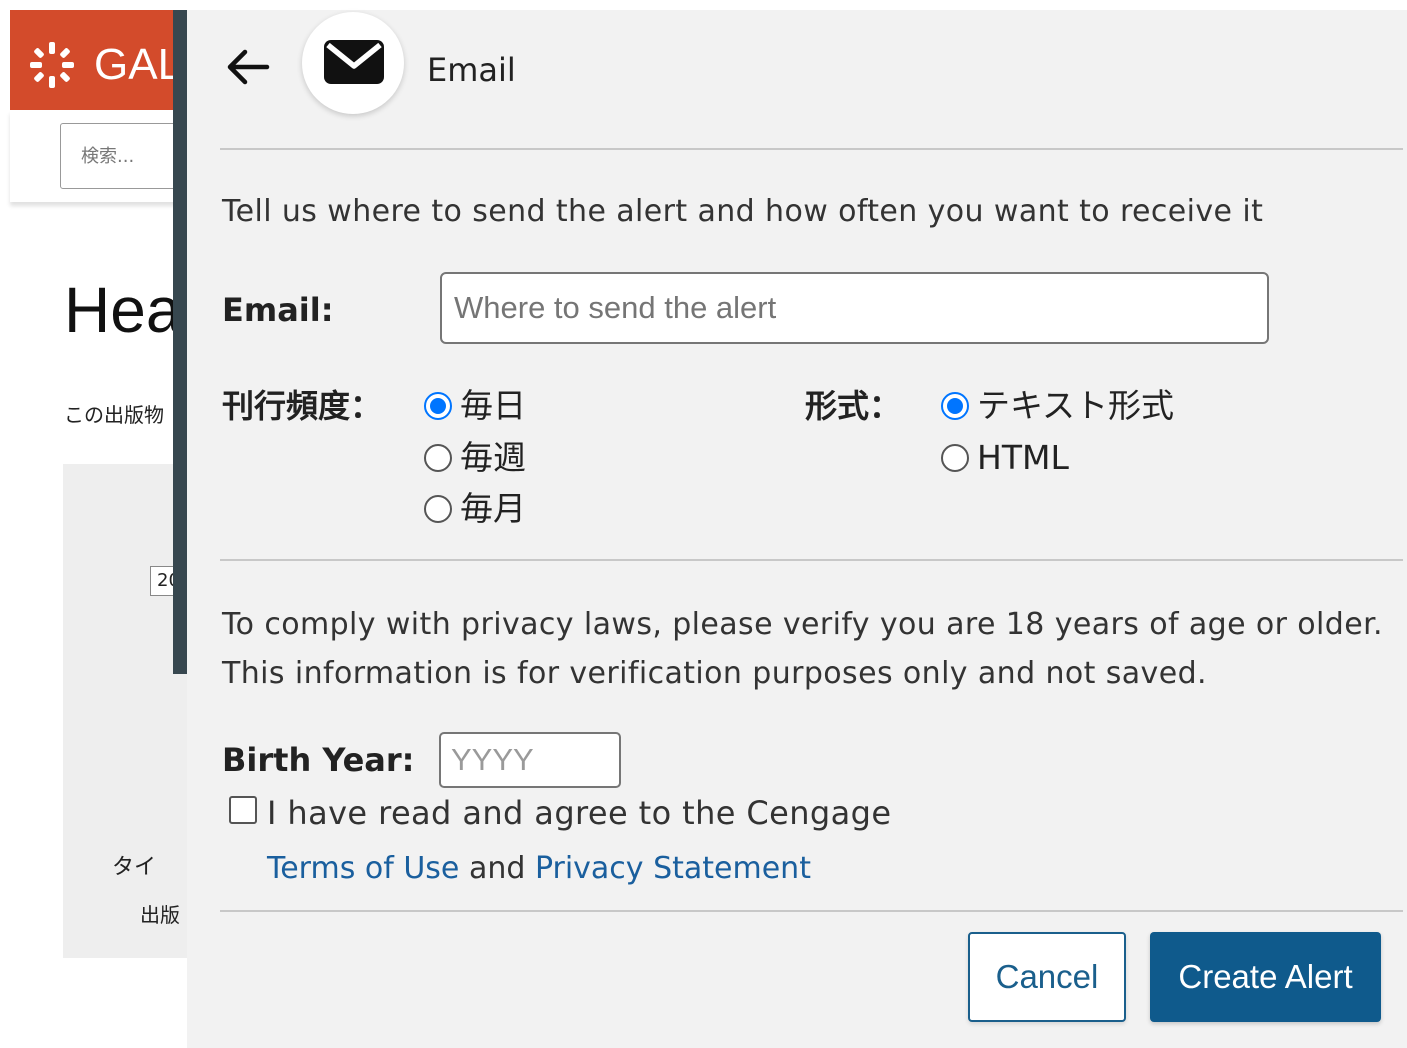  What do you see at coordinates (853, 406) in the screenshot?
I see `format-label: 形式：` at bounding box center [853, 406].